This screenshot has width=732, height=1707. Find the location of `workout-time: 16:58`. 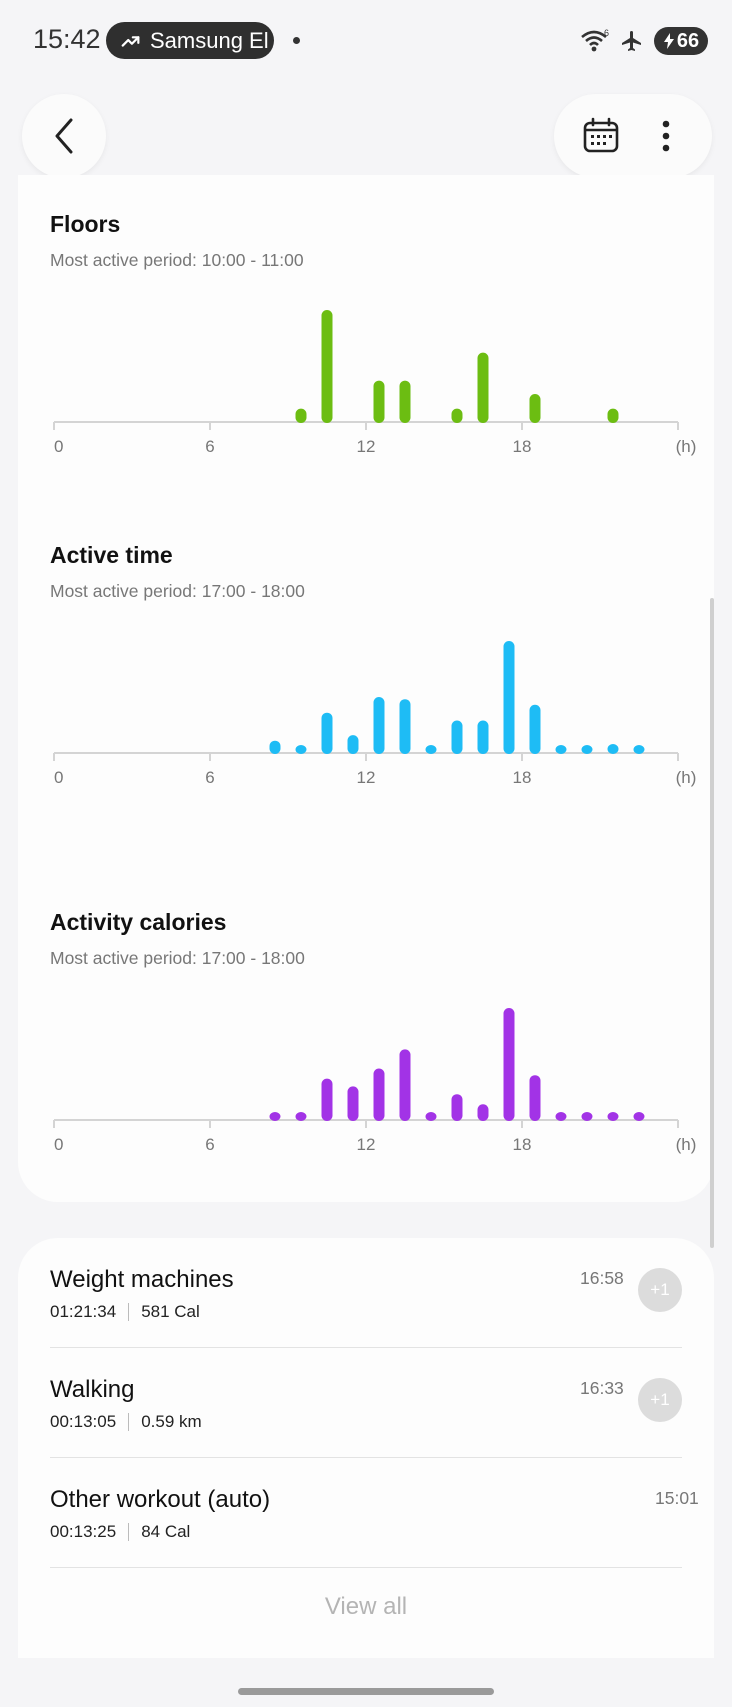

workout-time: 16:58 is located at coordinates (602, 1278).